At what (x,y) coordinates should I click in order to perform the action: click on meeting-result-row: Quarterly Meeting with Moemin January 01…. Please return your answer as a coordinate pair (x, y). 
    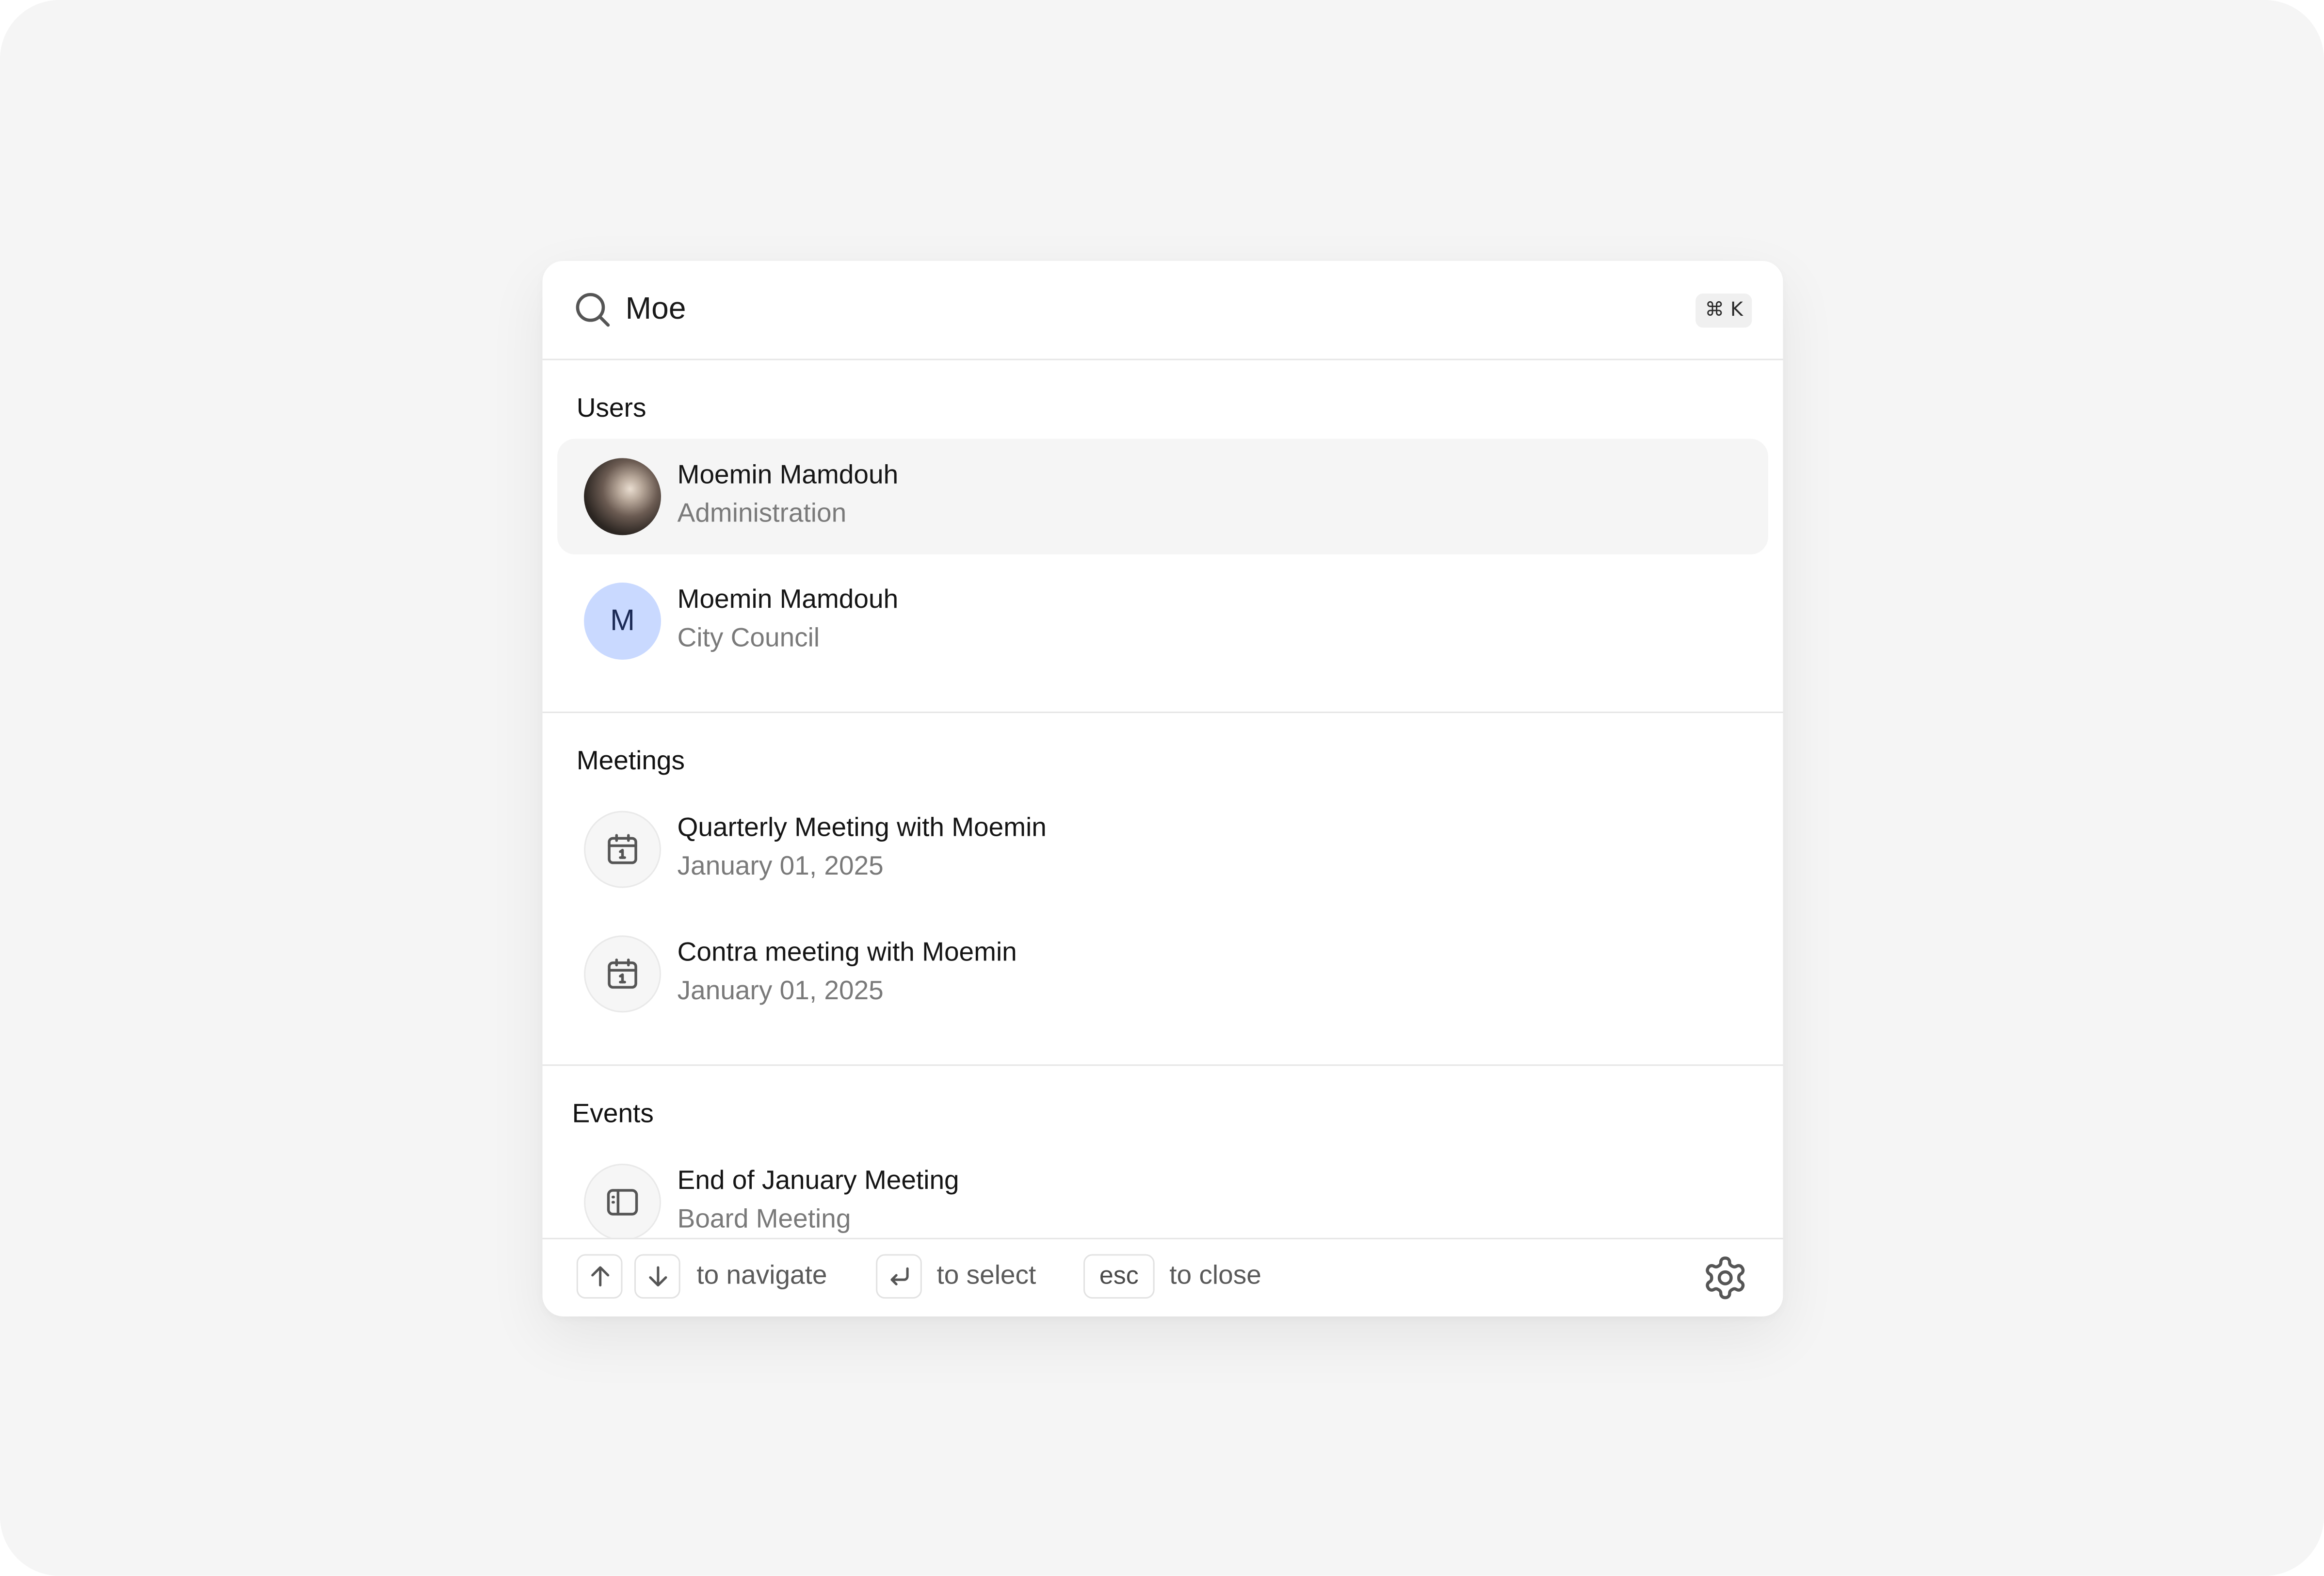
    Looking at the image, I should click on (1162, 849).